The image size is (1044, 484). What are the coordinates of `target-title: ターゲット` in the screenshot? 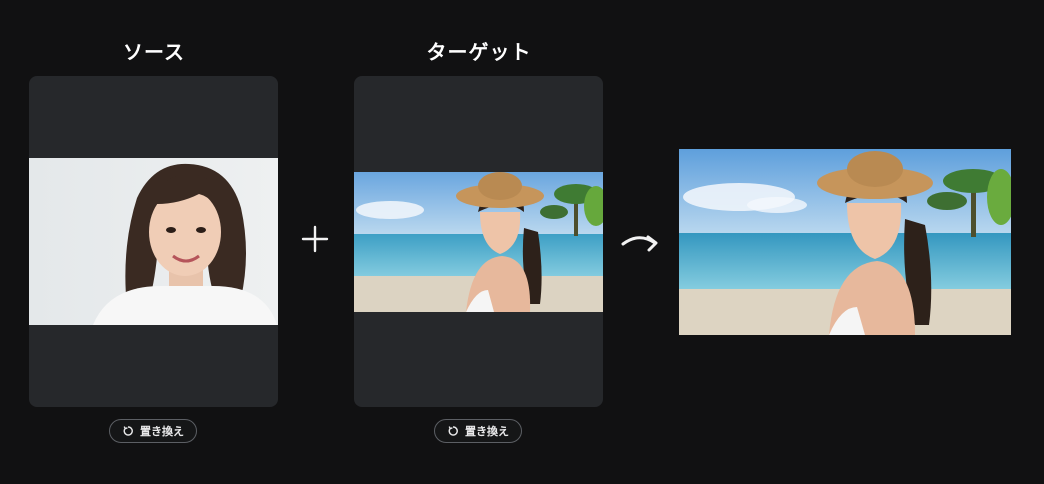 It's located at (479, 52).